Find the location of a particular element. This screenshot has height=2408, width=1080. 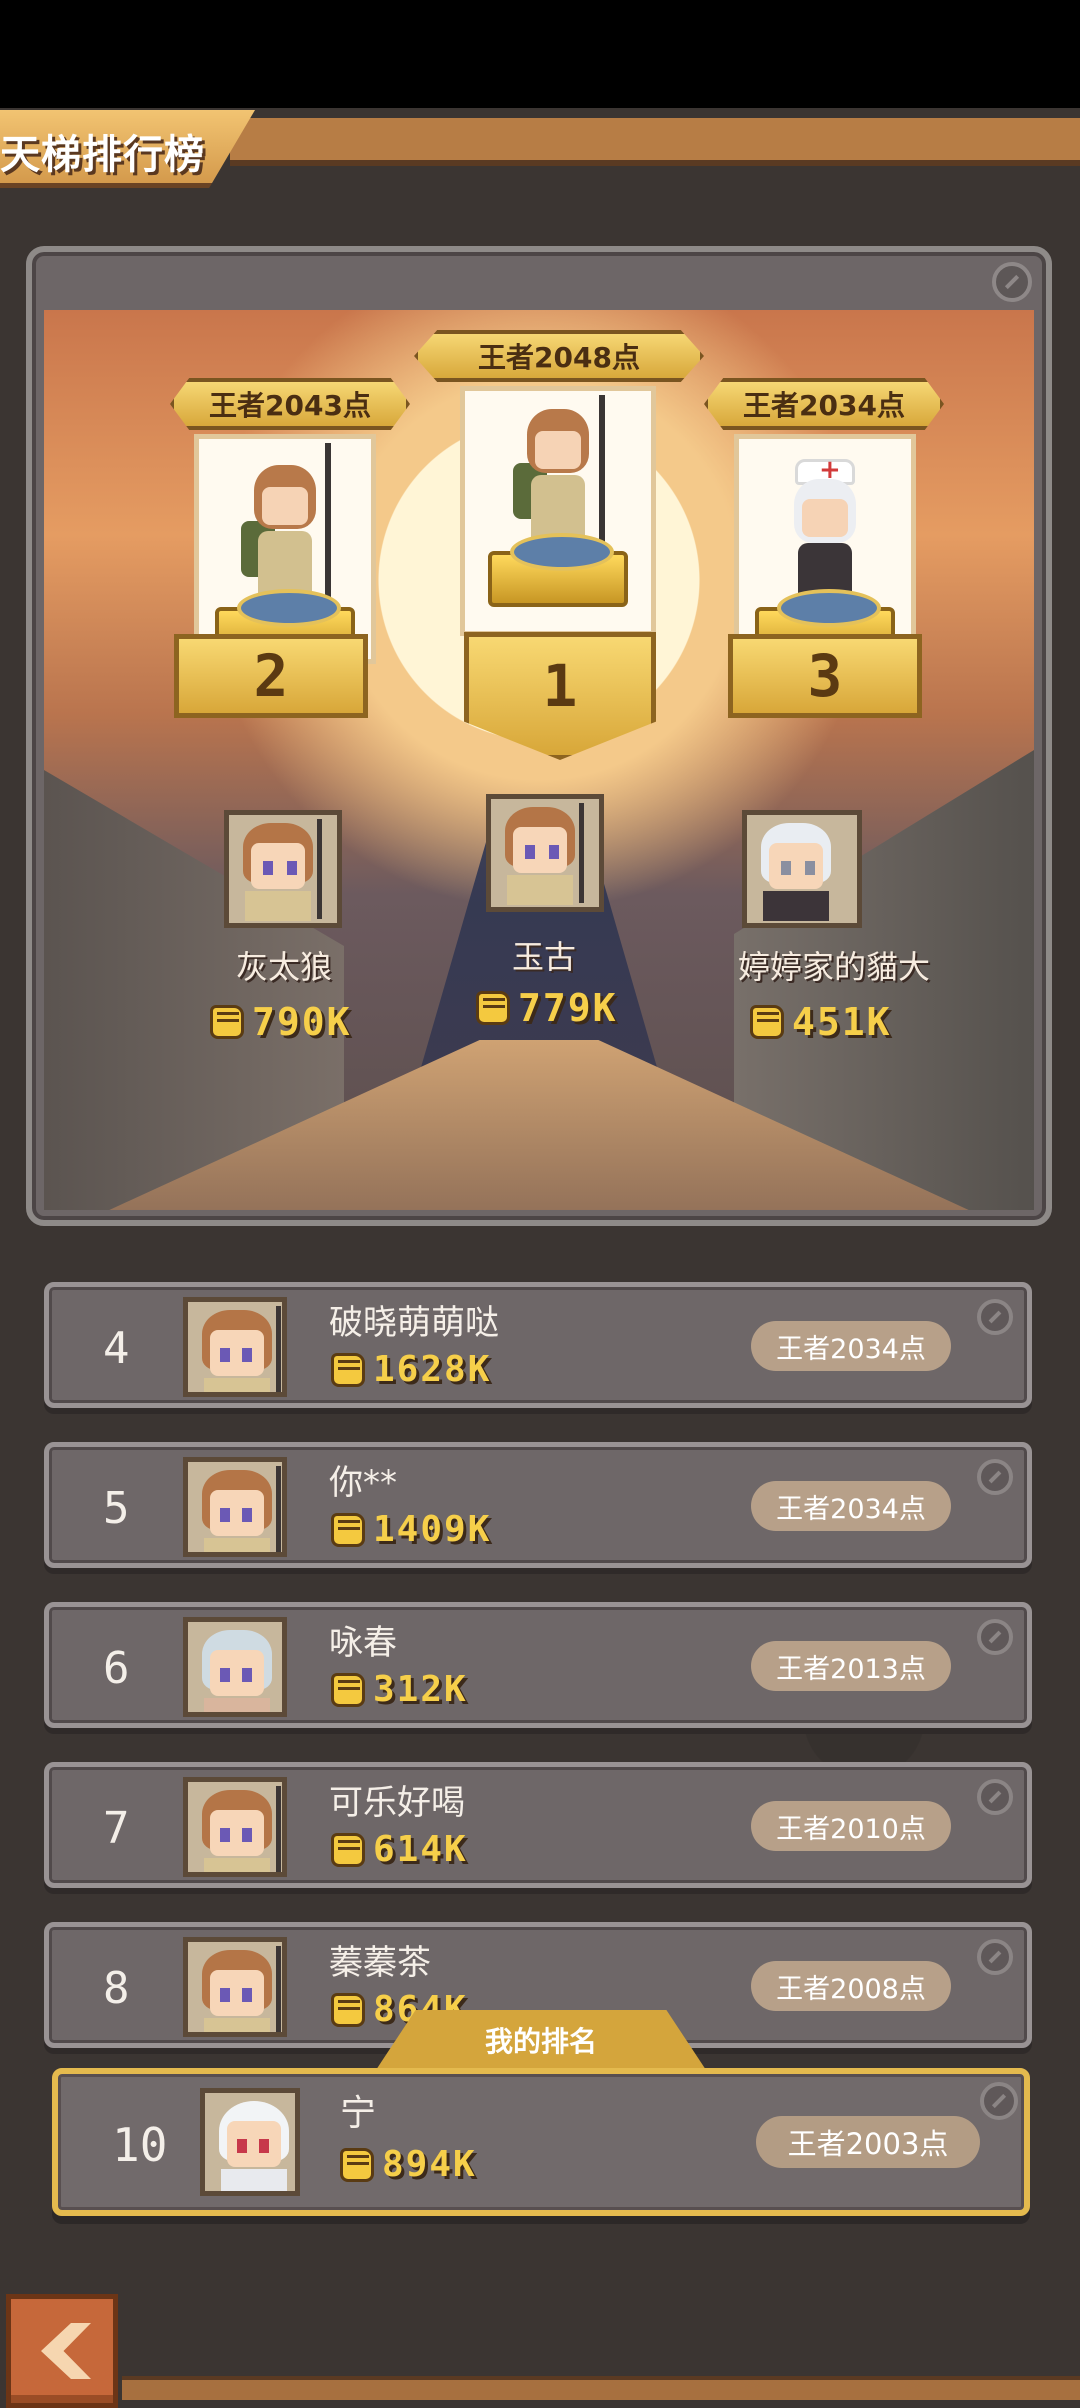

podium-card-rank-1: 王者2048点 1 is located at coordinates (559, 545).